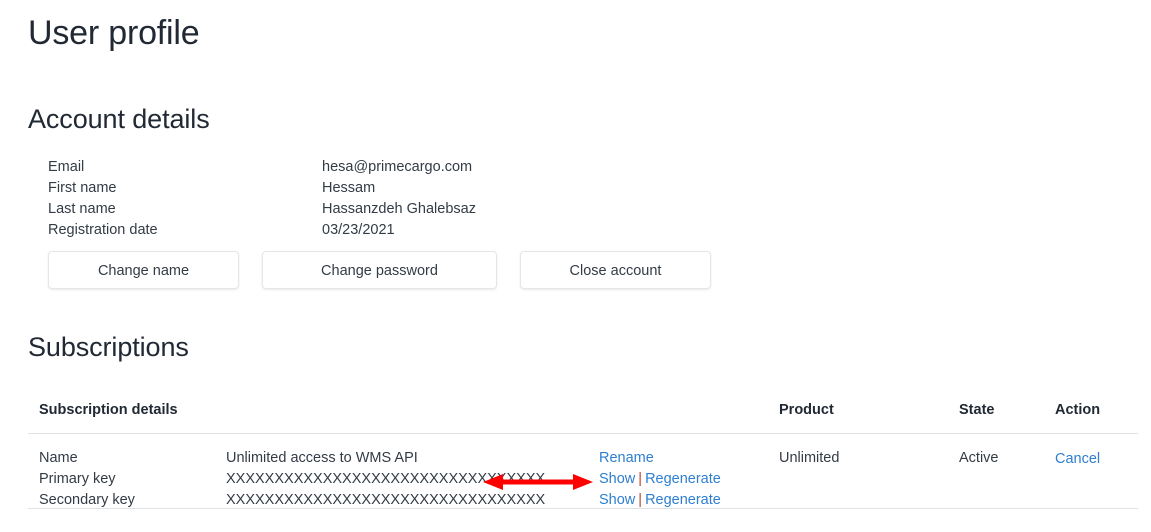 The width and height of the screenshot is (1151, 532). I want to click on secondary-key-links: Show | Regenerate, so click(689, 500).